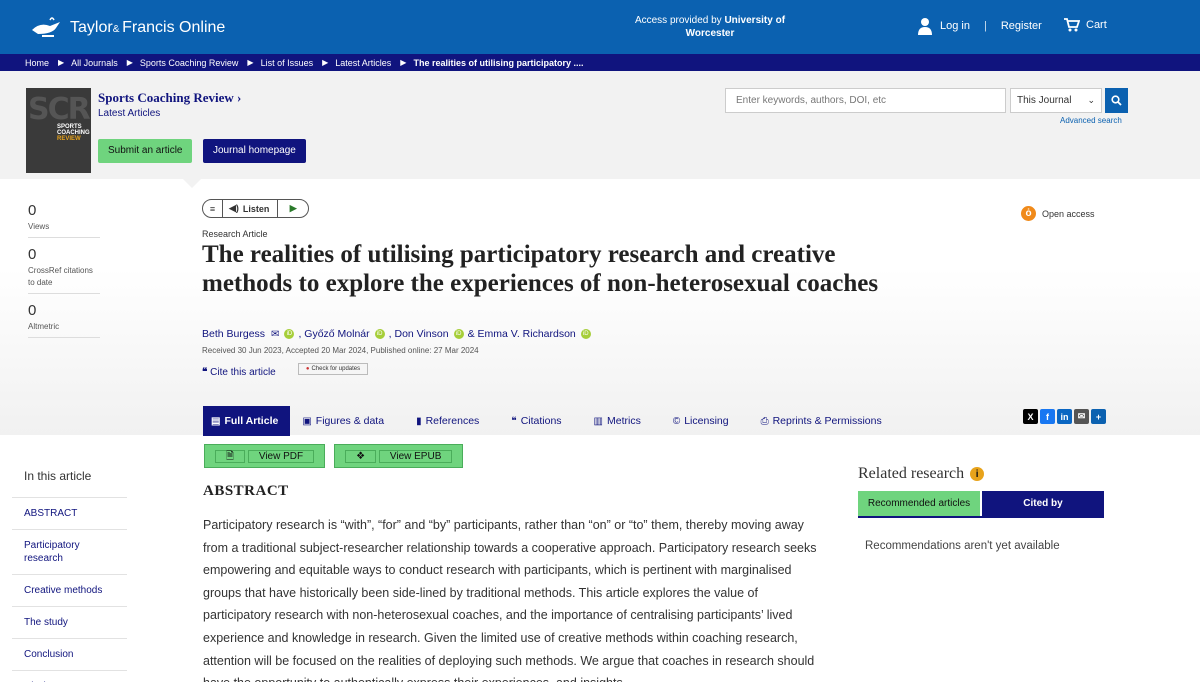 This screenshot has height=682, width=1200. What do you see at coordinates (336, 334) in the screenshot?
I see `author-name: Győző Molnár` at bounding box center [336, 334].